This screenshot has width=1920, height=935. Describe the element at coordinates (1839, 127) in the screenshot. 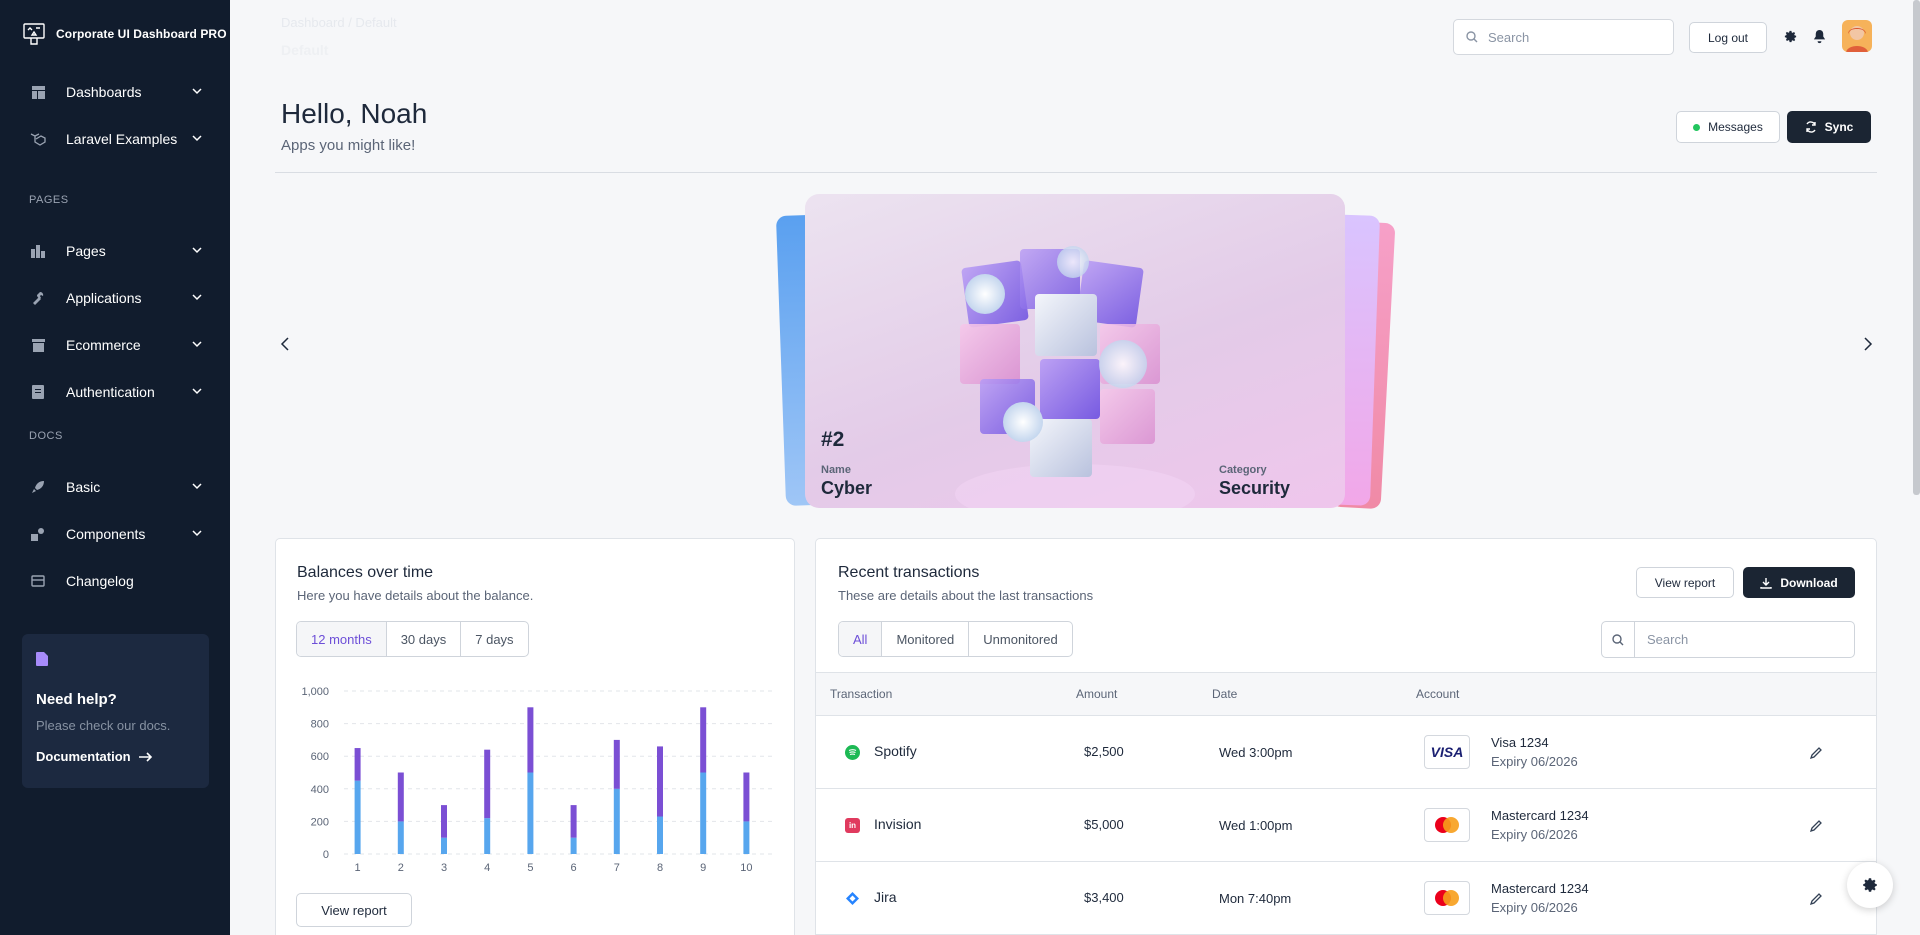

I see `sync-label: Sync` at that location.